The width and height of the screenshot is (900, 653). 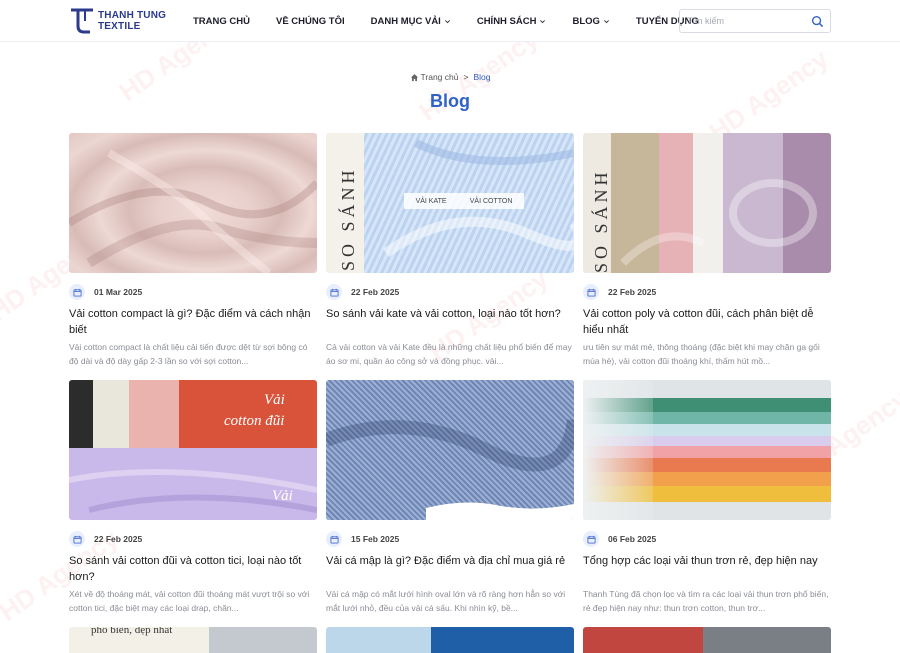 I want to click on nav-label: BLOG, so click(x=586, y=21).